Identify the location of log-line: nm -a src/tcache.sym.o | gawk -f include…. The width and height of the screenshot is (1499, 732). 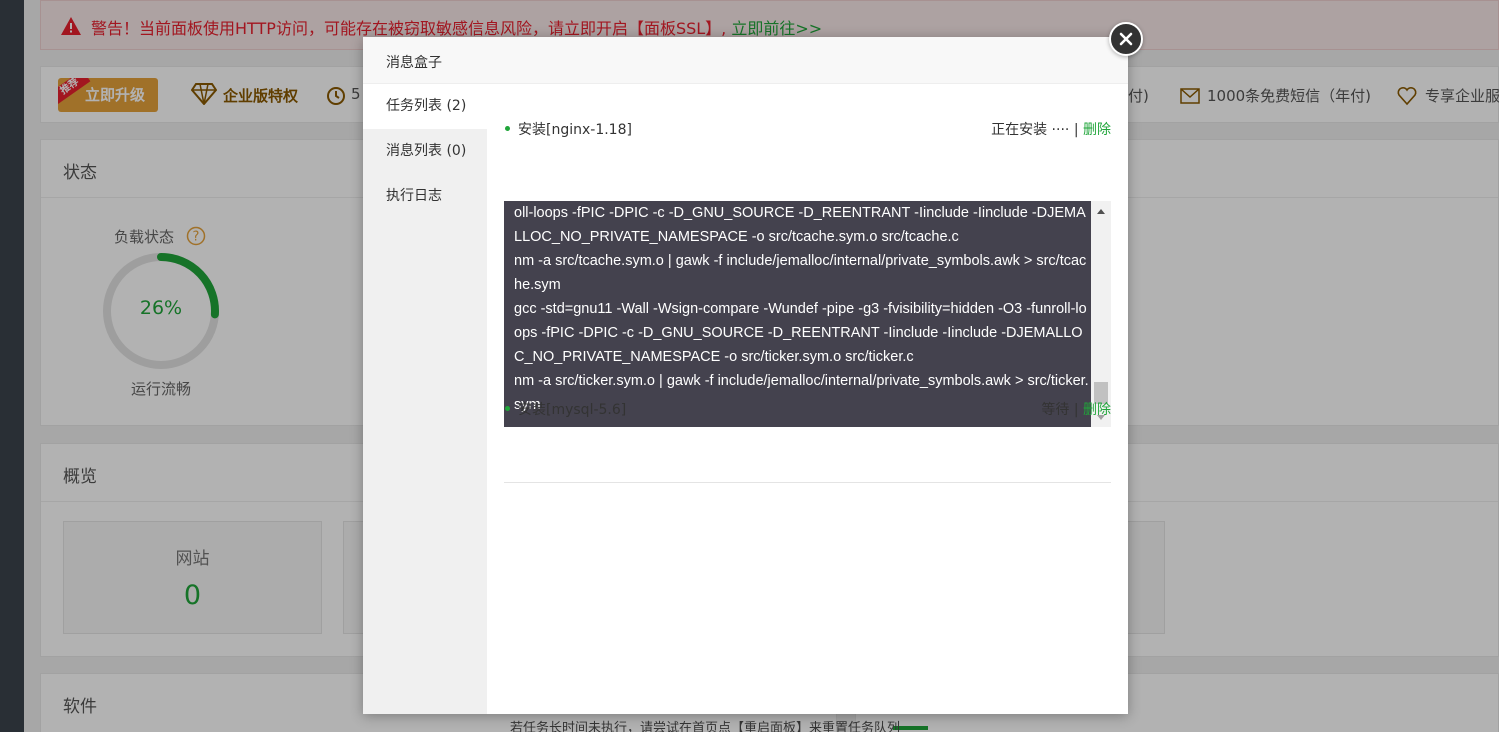
(800, 273).